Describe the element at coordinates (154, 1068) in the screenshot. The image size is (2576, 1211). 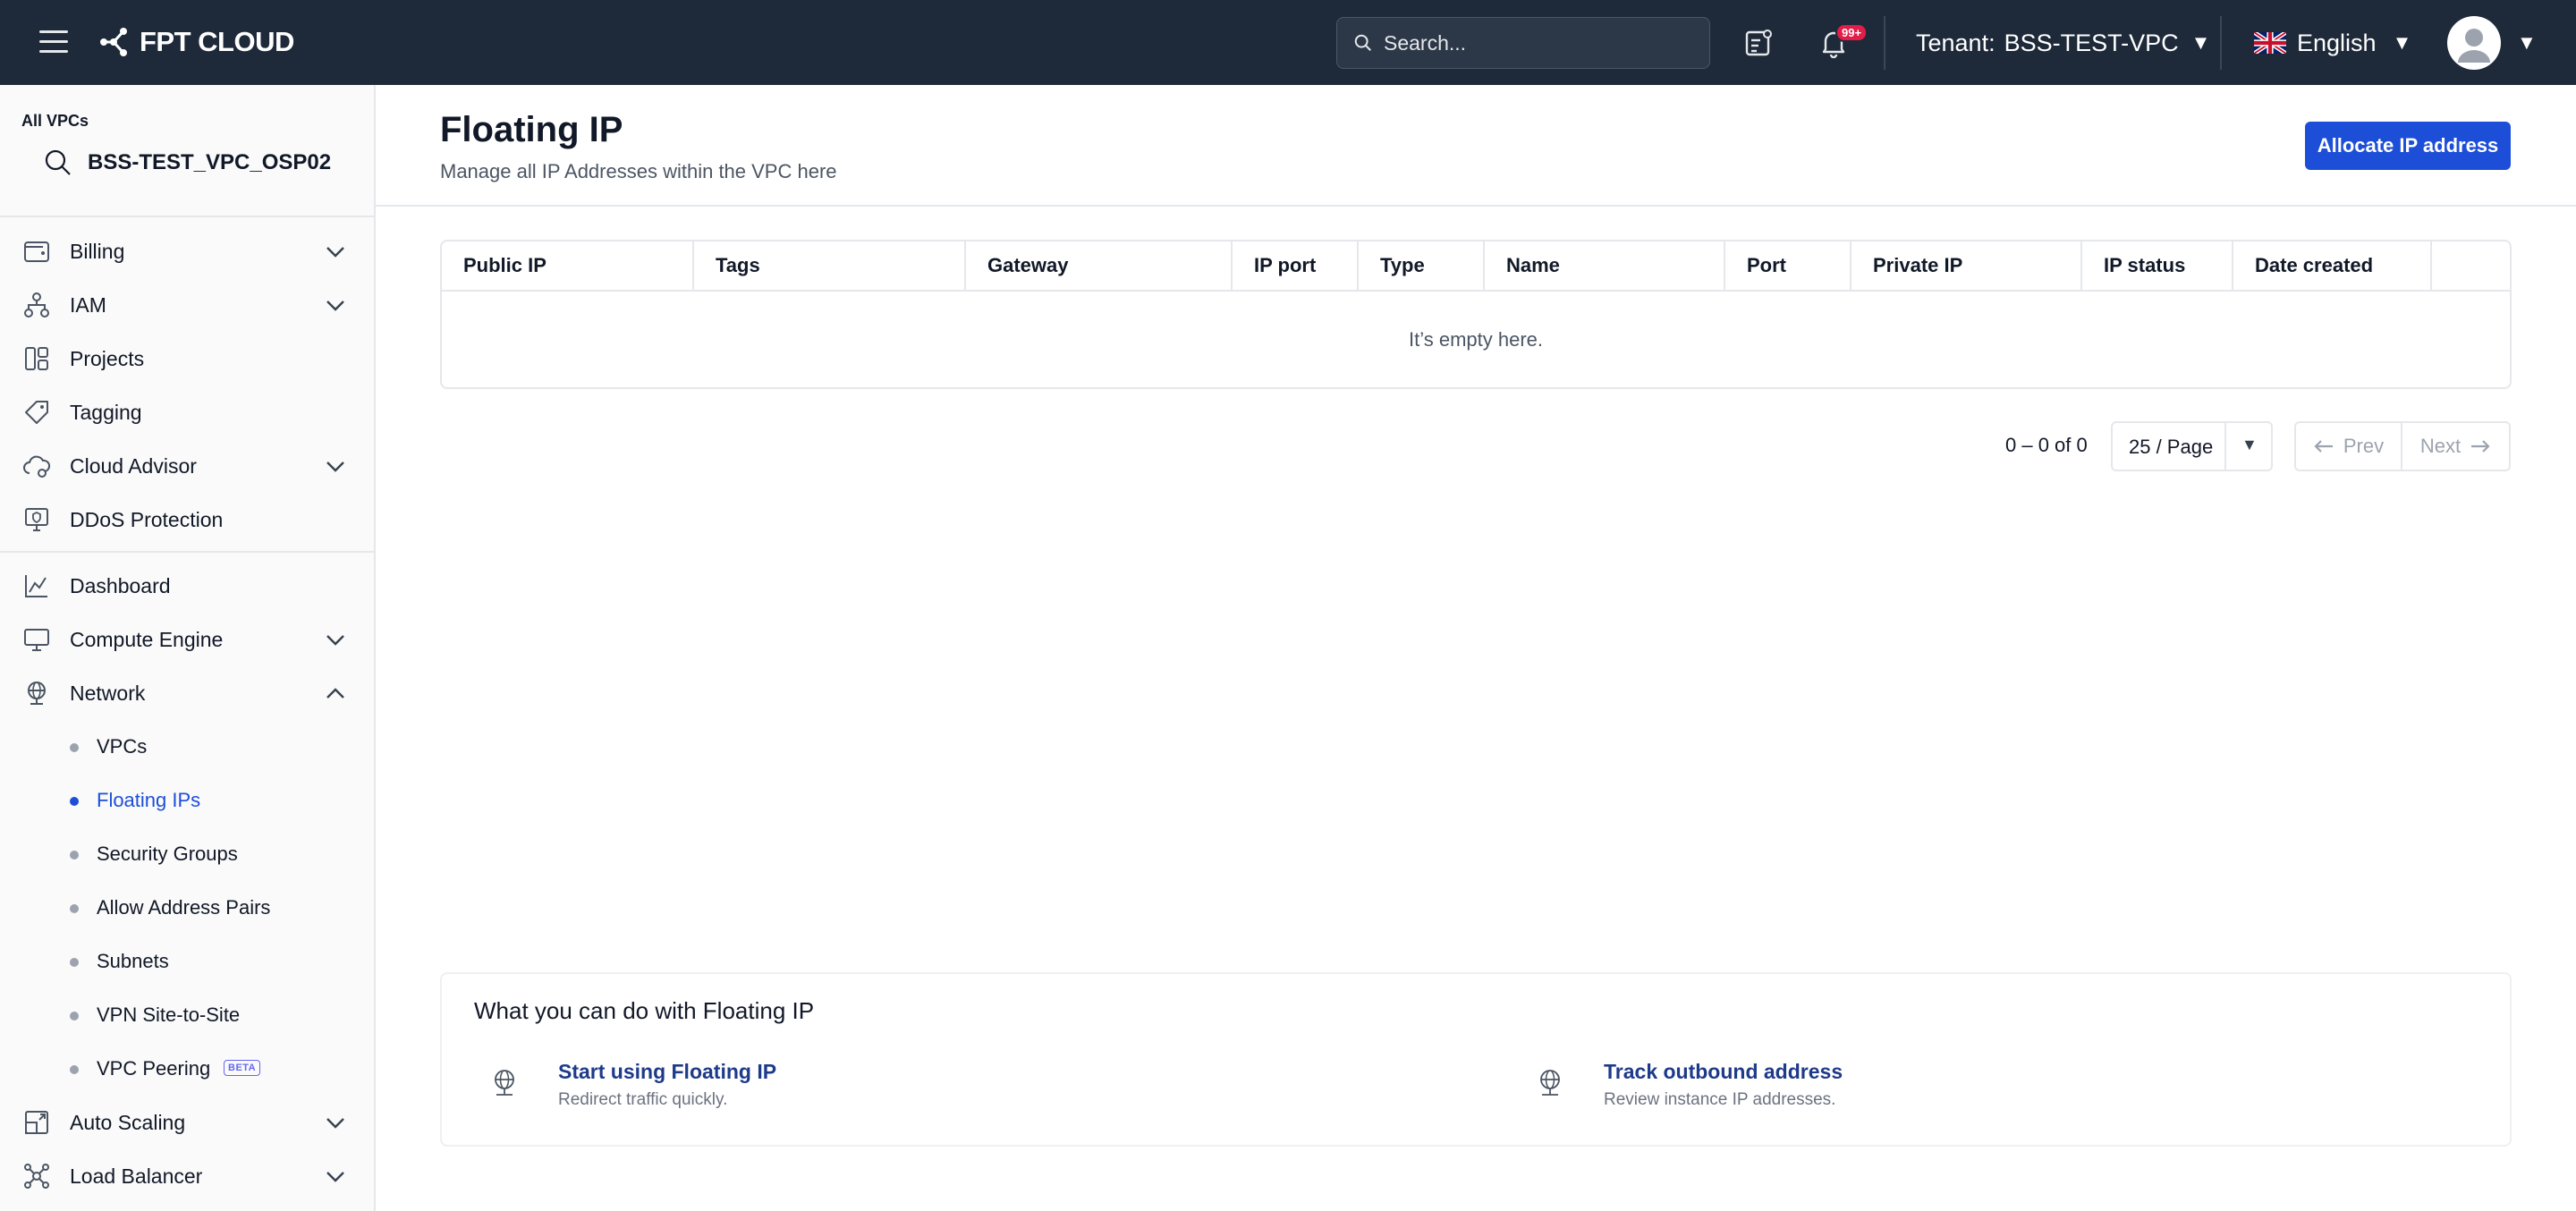
I see `sidebar-subitem-label: VPC Peering` at that location.